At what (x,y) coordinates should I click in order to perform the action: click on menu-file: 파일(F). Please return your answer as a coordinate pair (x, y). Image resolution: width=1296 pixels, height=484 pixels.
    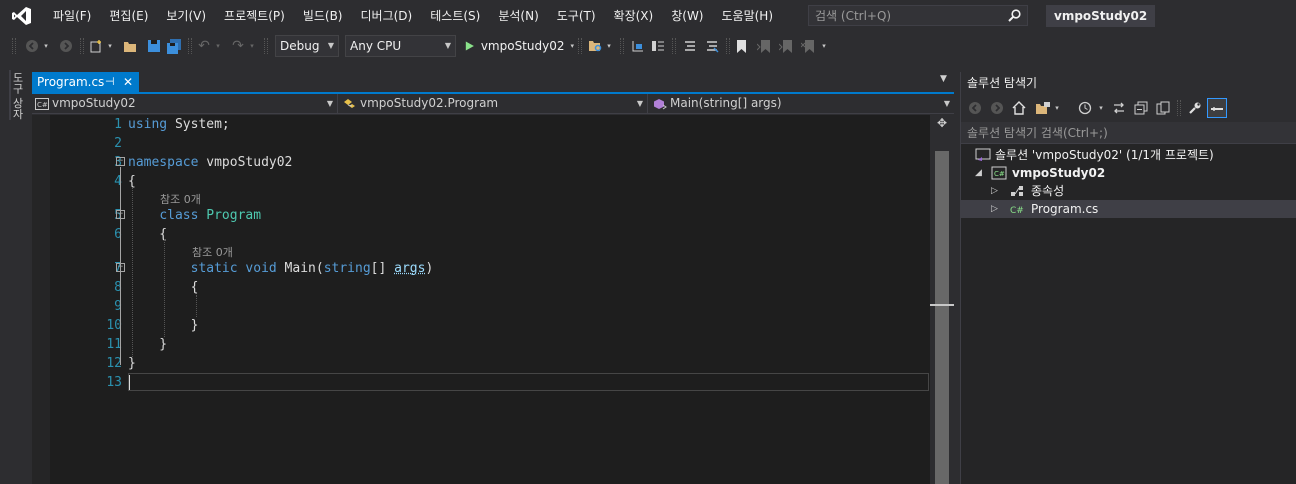
    Looking at the image, I should click on (72, 16).